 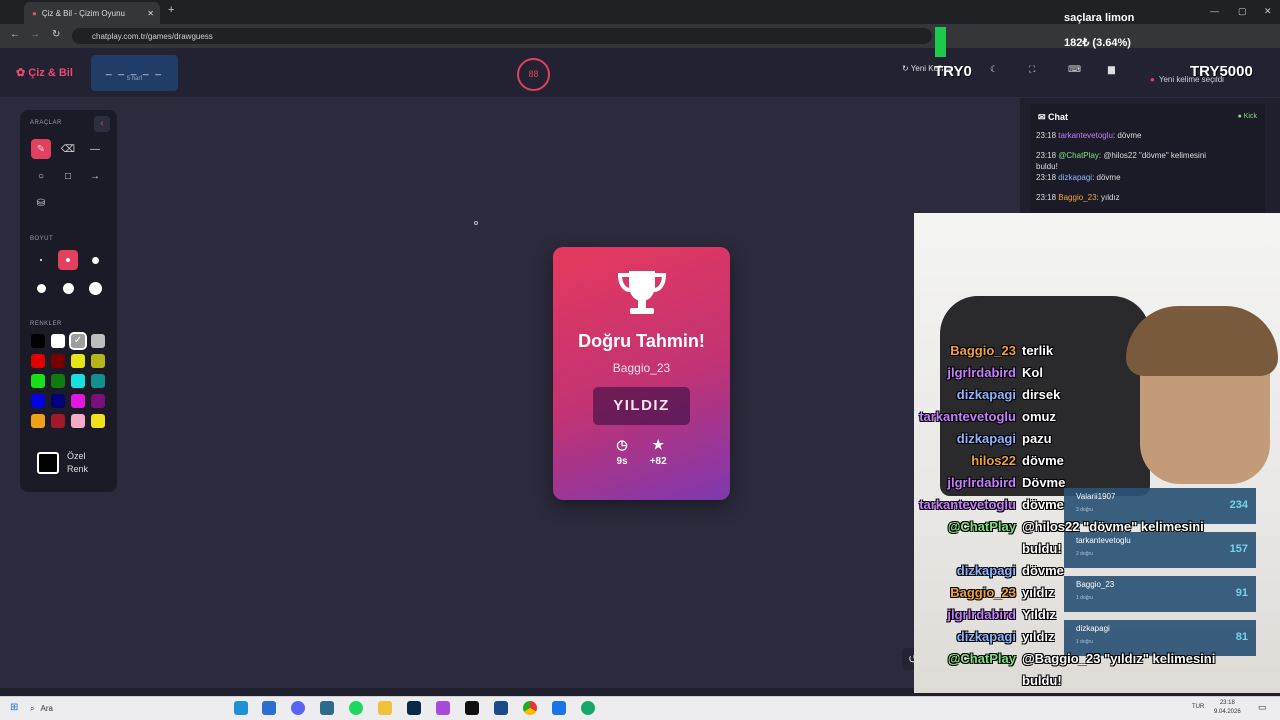 What do you see at coordinates (1111, 69) in the screenshot?
I see `trash-icon: ▆` at bounding box center [1111, 69].